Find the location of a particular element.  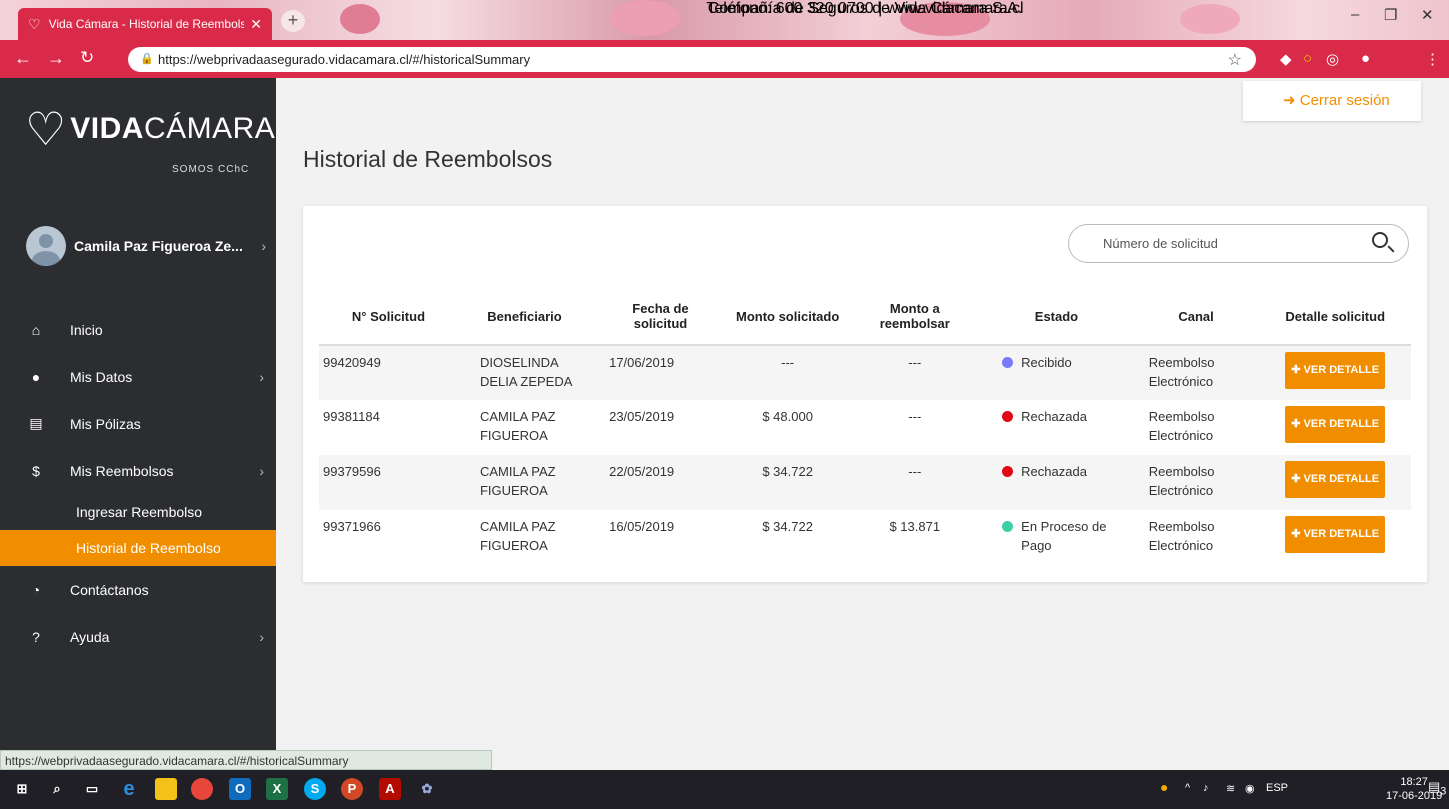

windows-start-icon: ⊞ is located at coordinates (22, 789).